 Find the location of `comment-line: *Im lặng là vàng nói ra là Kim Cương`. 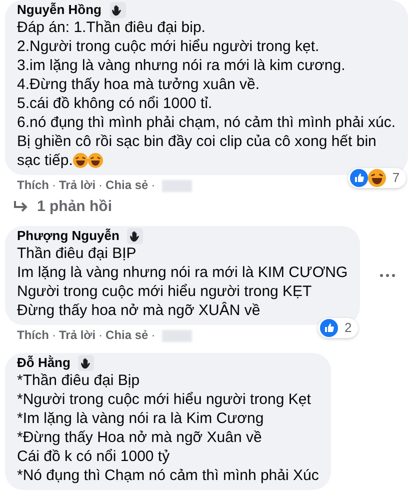

comment-line: *Im lặng là vàng nói ra là Kim Cương is located at coordinates (141, 418).